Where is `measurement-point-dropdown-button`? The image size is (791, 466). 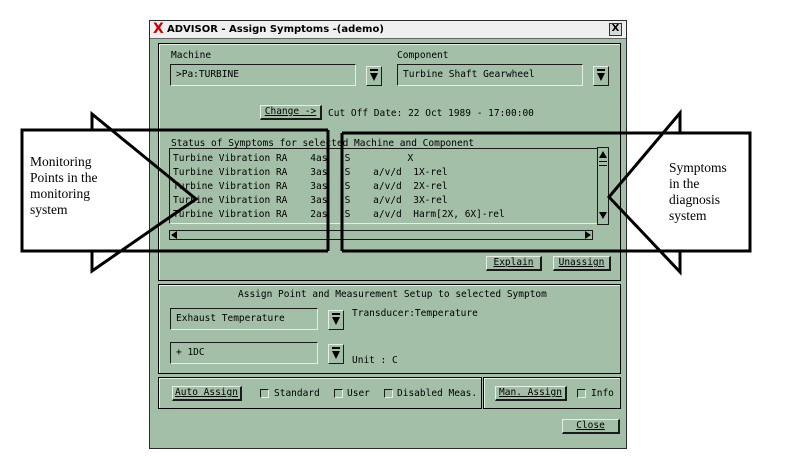
measurement-point-dropdown-button is located at coordinates (336, 320).